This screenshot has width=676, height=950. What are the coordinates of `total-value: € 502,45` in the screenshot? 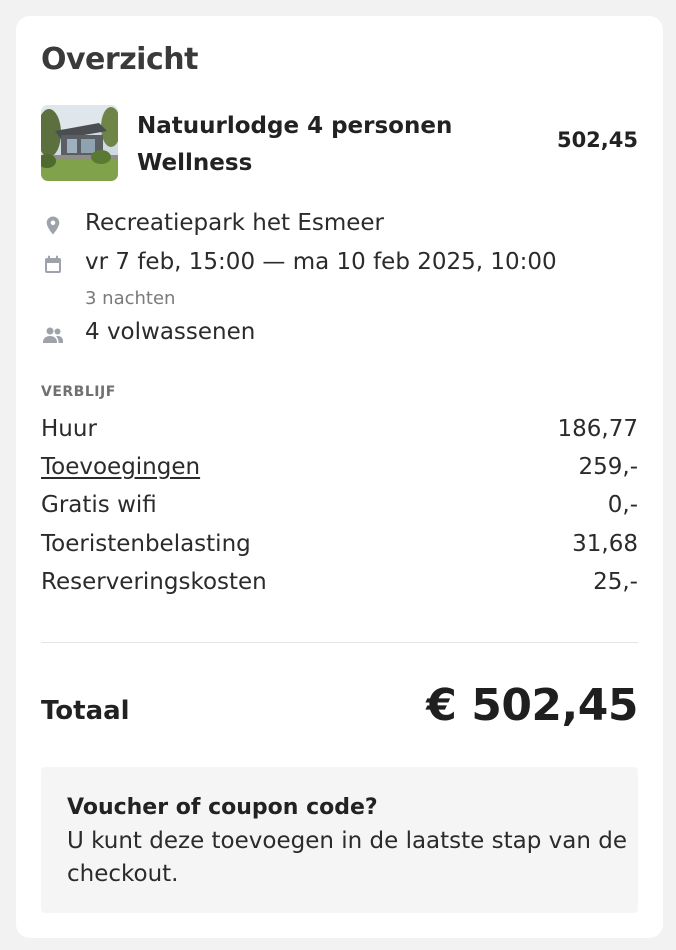 It's located at (532, 705).